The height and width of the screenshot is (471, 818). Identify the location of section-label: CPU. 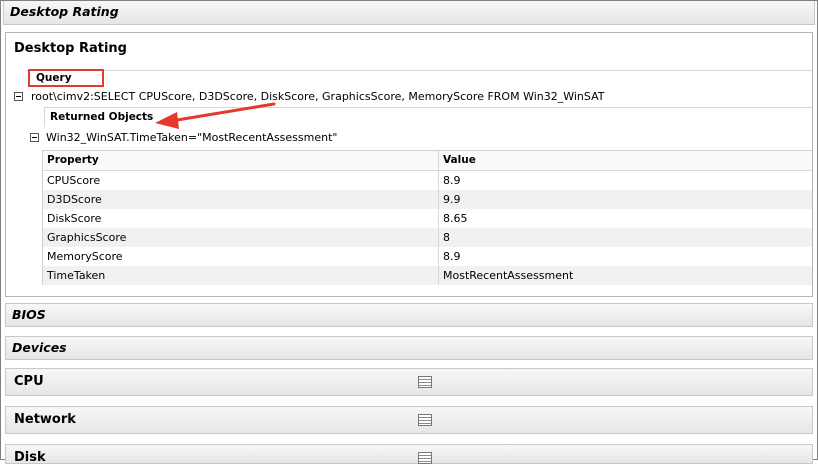
(29, 381).